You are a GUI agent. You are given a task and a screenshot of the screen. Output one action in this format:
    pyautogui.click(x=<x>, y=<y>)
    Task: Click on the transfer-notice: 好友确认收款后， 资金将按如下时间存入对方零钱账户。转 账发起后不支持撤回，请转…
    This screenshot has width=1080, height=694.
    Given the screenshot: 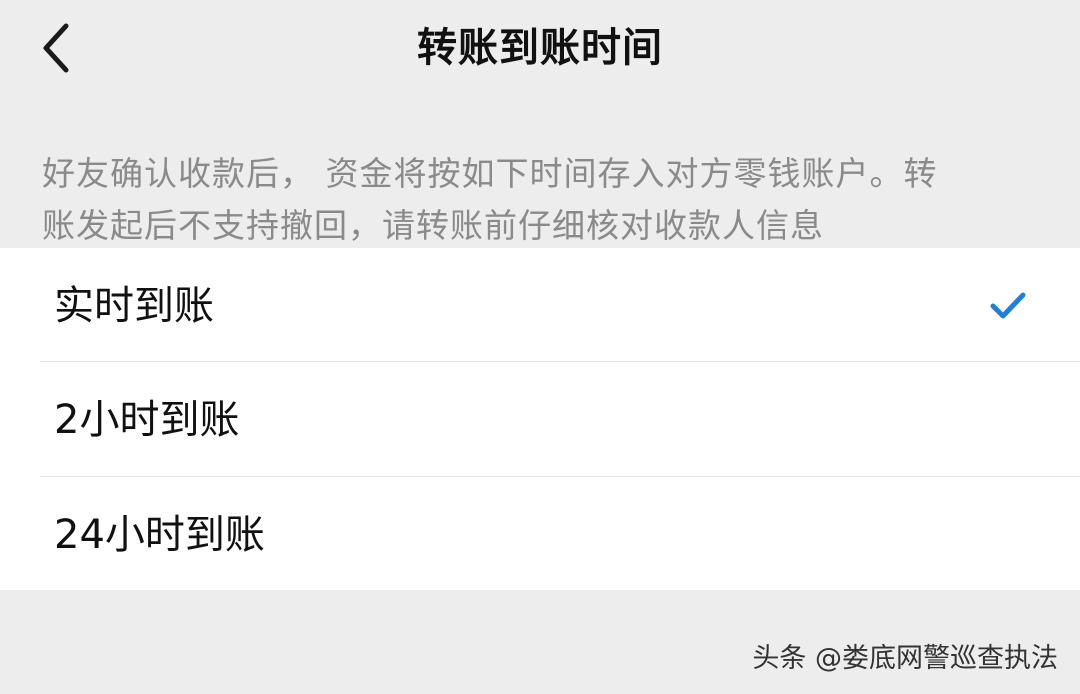 What is the action you would take?
    pyautogui.click(x=542, y=200)
    